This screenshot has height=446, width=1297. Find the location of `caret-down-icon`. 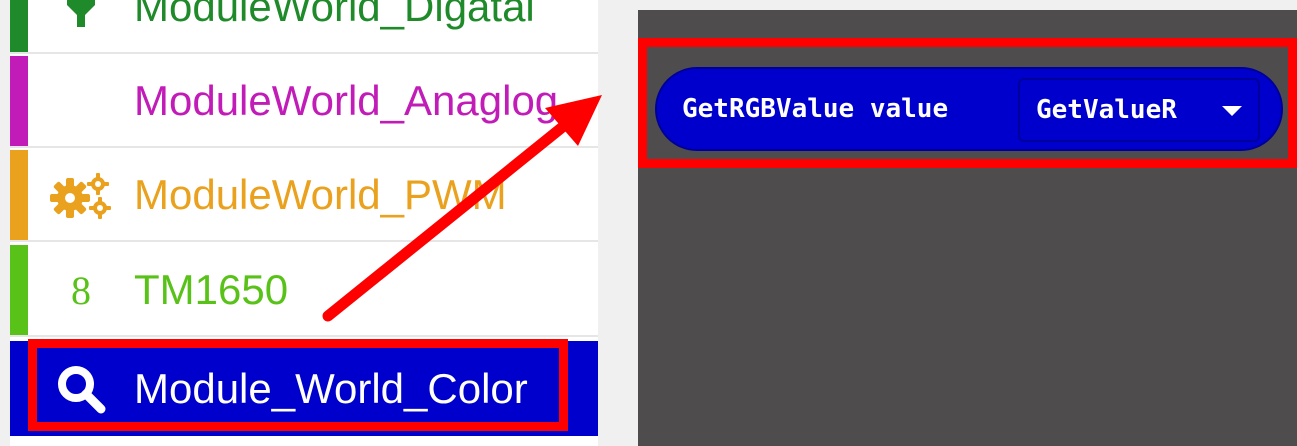

caret-down-icon is located at coordinates (1232, 111).